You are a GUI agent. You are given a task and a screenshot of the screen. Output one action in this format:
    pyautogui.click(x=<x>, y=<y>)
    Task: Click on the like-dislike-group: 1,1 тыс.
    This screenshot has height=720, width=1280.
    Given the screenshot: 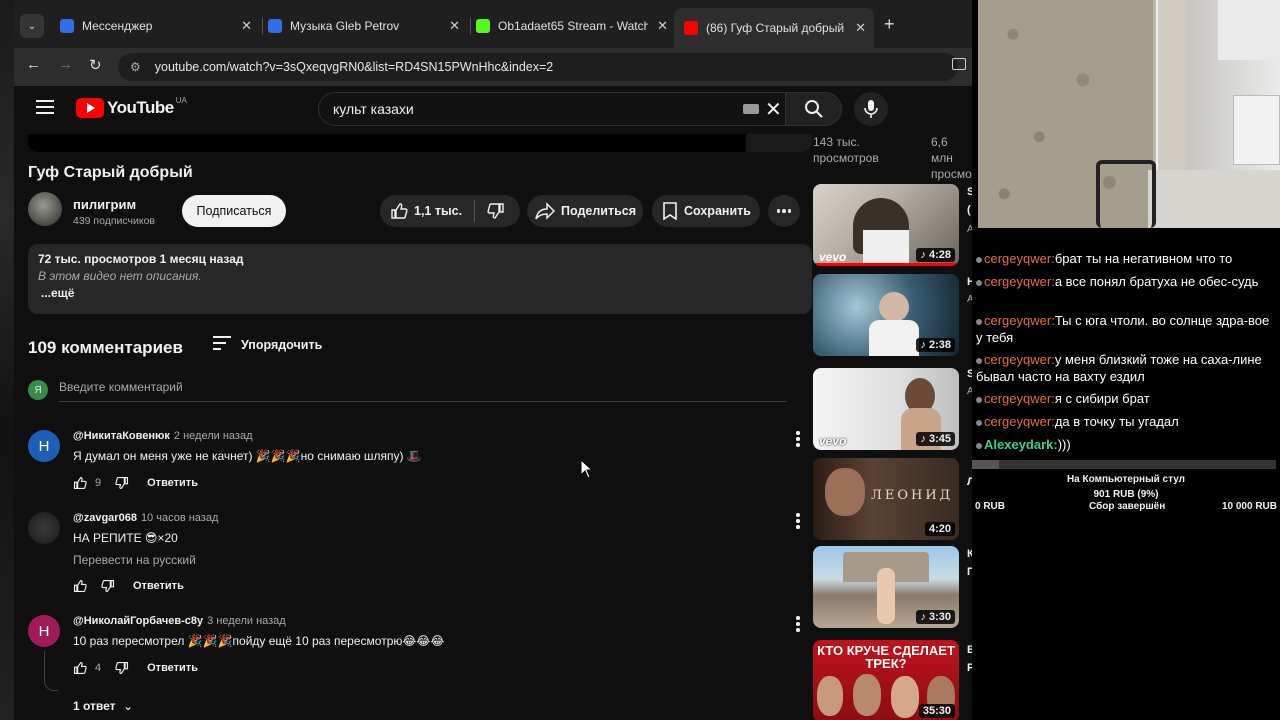 What is the action you would take?
    pyautogui.click(x=450, y=211)
    